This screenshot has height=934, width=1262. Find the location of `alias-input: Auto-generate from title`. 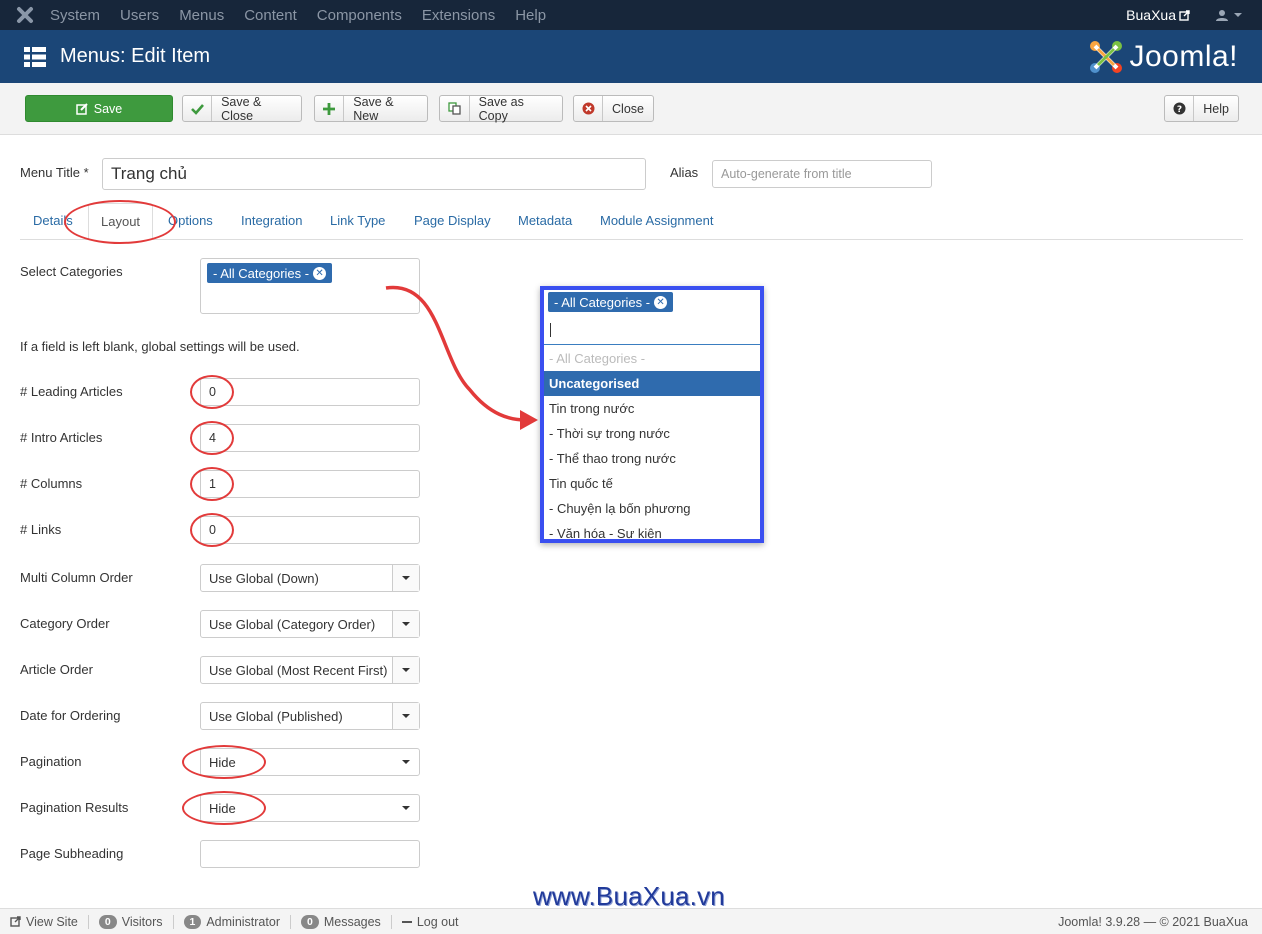

alias-input: Auto-generate from title is located at coordinates (822, 174).